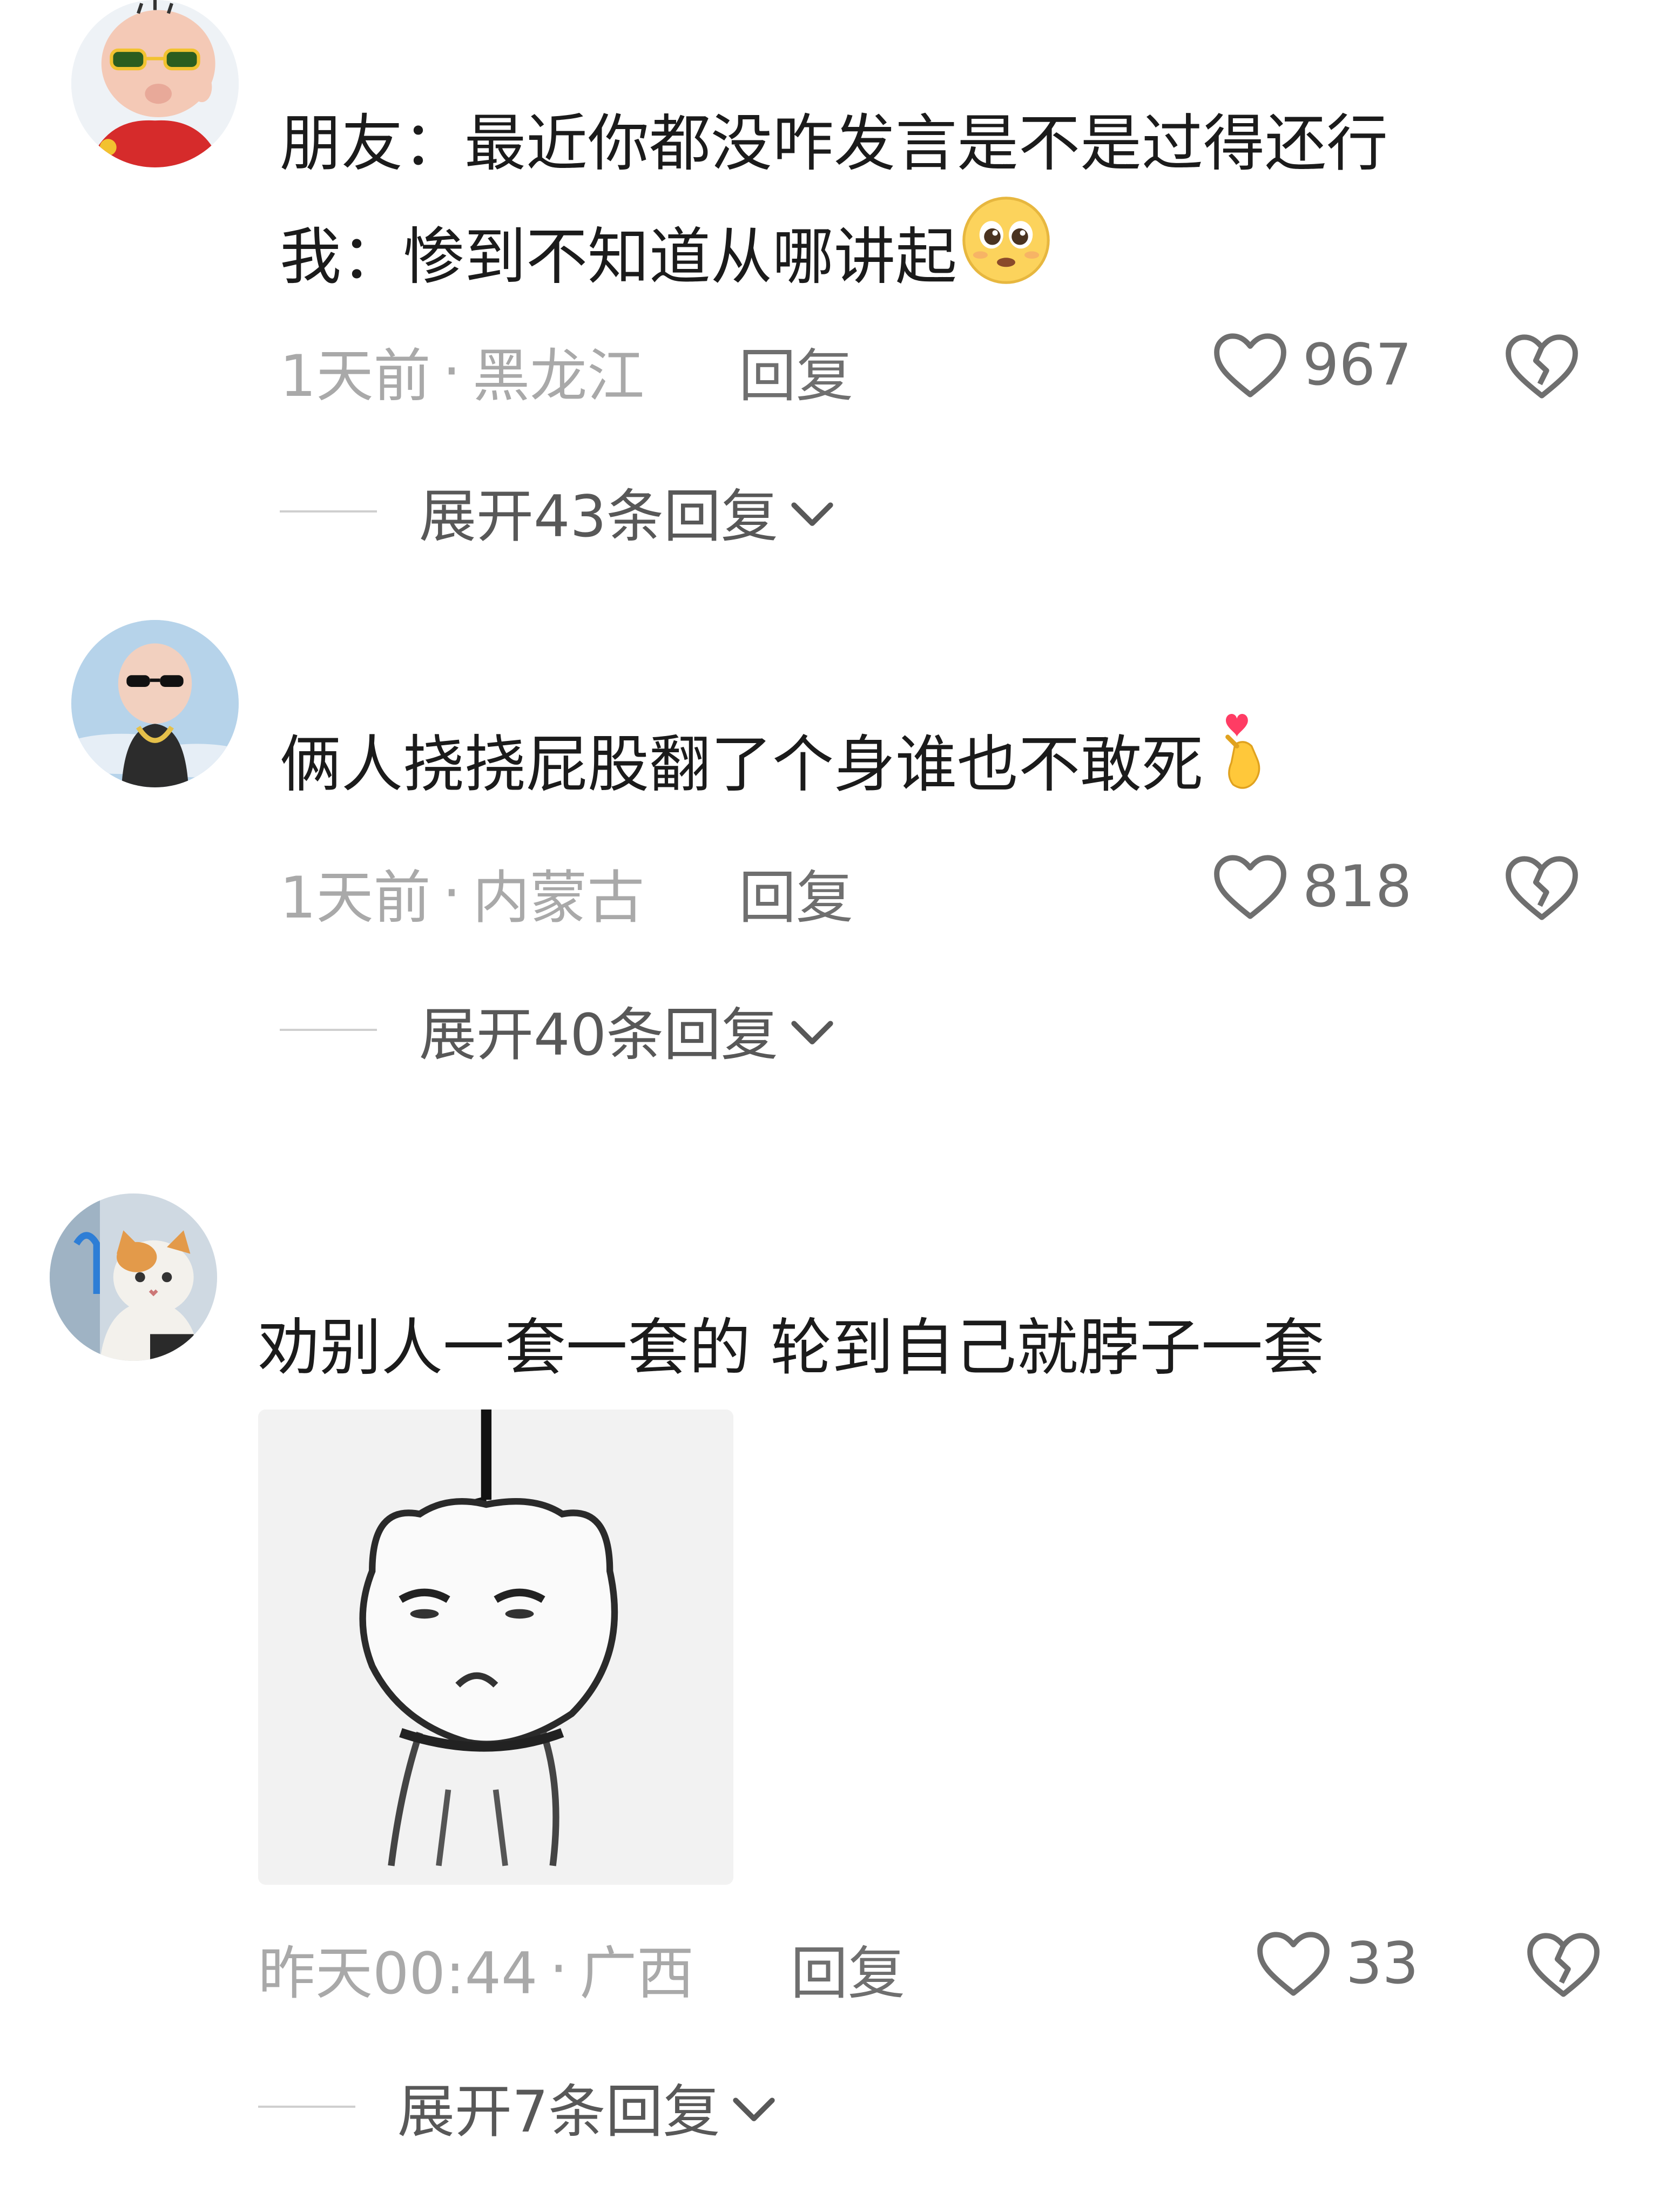 The height and width of the screenshot is (2212, 1659). Describe the element at coordinates (598, 516) in the screenshot. I see `expand-replies-label: 展开43条回复` at that location.